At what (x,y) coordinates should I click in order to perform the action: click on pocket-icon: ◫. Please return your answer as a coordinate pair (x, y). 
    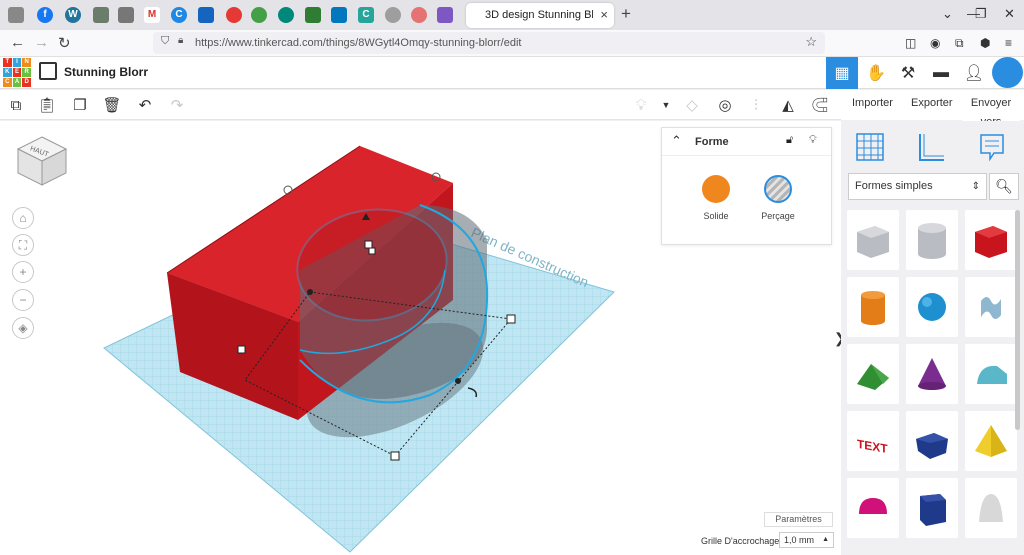
    Looking at the image, I should click on (910, 43).